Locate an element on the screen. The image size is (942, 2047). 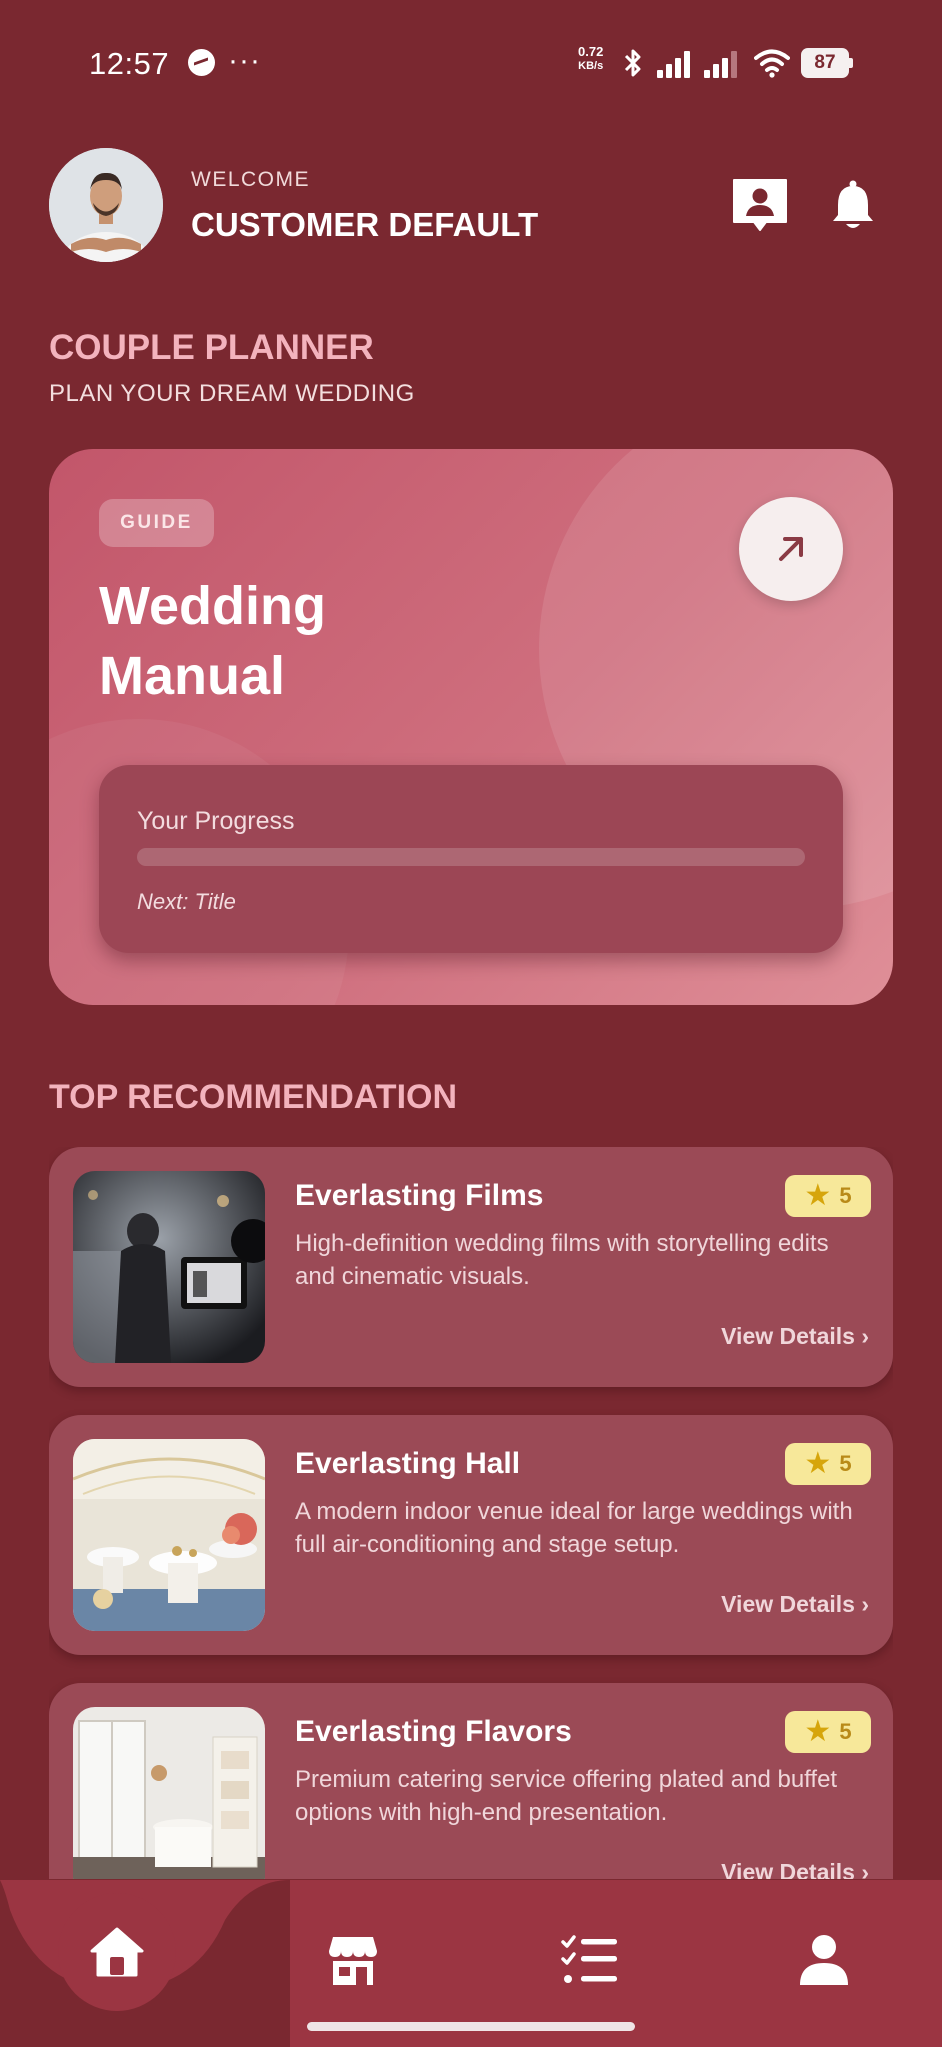
checklist-icon is located at coordinates (589, 1959).